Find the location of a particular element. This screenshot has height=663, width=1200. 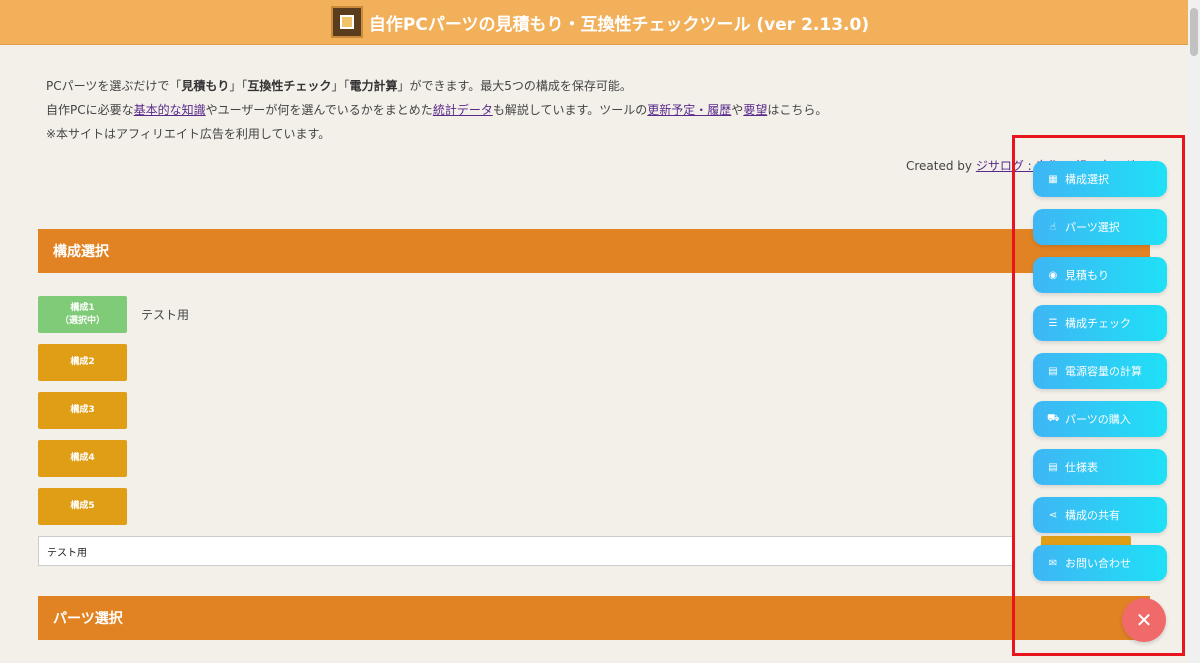

parts-section-header: パーツ選択 is located at coordinates (594, 618).